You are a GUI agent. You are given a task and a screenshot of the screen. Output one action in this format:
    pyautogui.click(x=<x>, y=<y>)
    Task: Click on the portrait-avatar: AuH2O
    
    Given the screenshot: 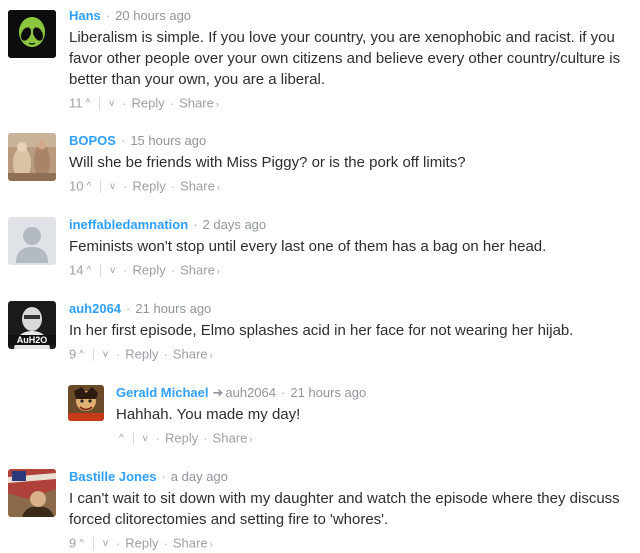 What is the action you would take?
    pyautogui.click(x=32, y=325)
    